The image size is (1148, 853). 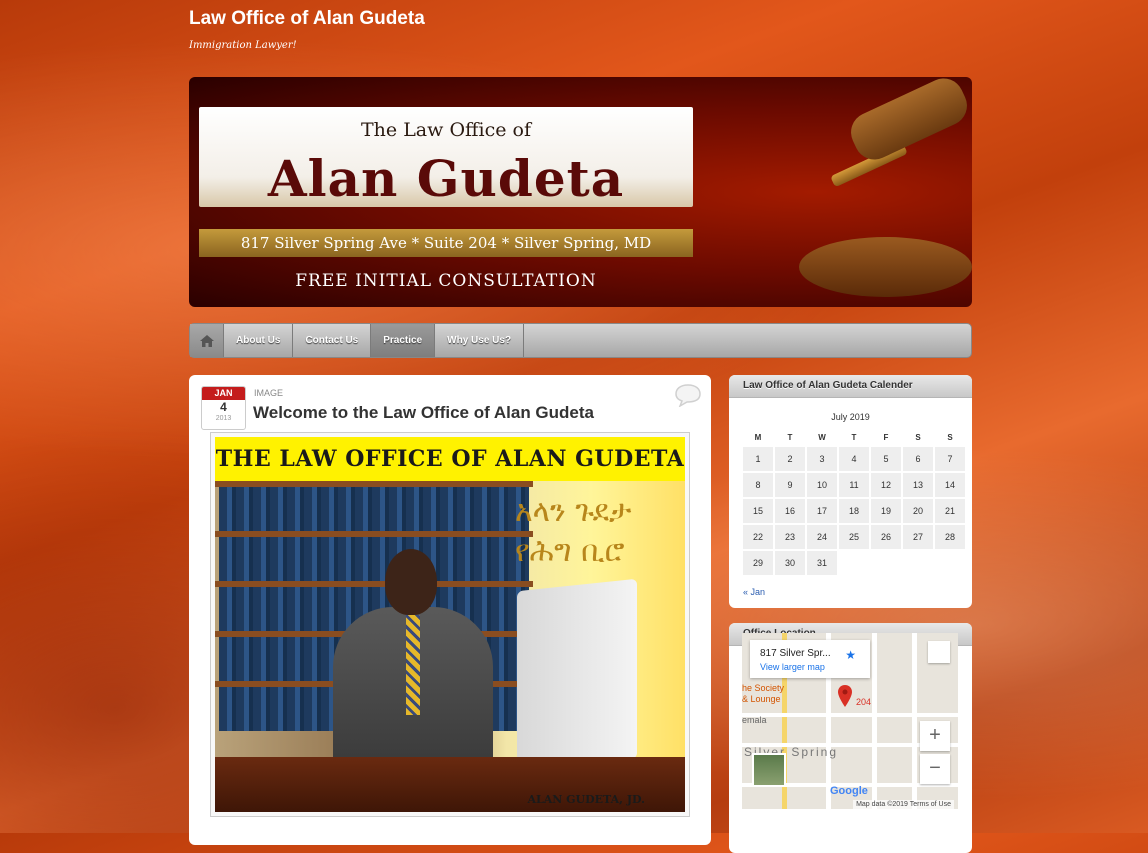 I want to click on calendar-day: 15, so click(x=758, y=511).